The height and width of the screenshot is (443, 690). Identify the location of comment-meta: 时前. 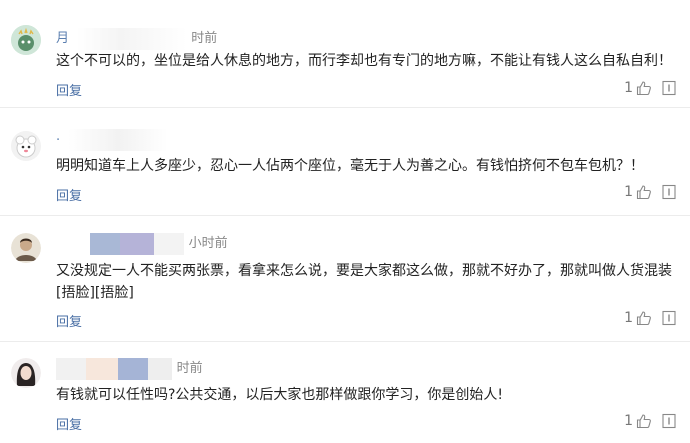
(129, 368).